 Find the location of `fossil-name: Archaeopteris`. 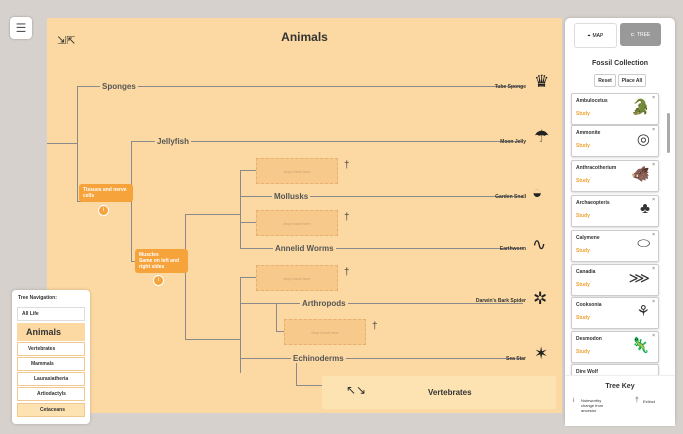

fossil-name: Archaeopteris is located at coordinates (593, 203).